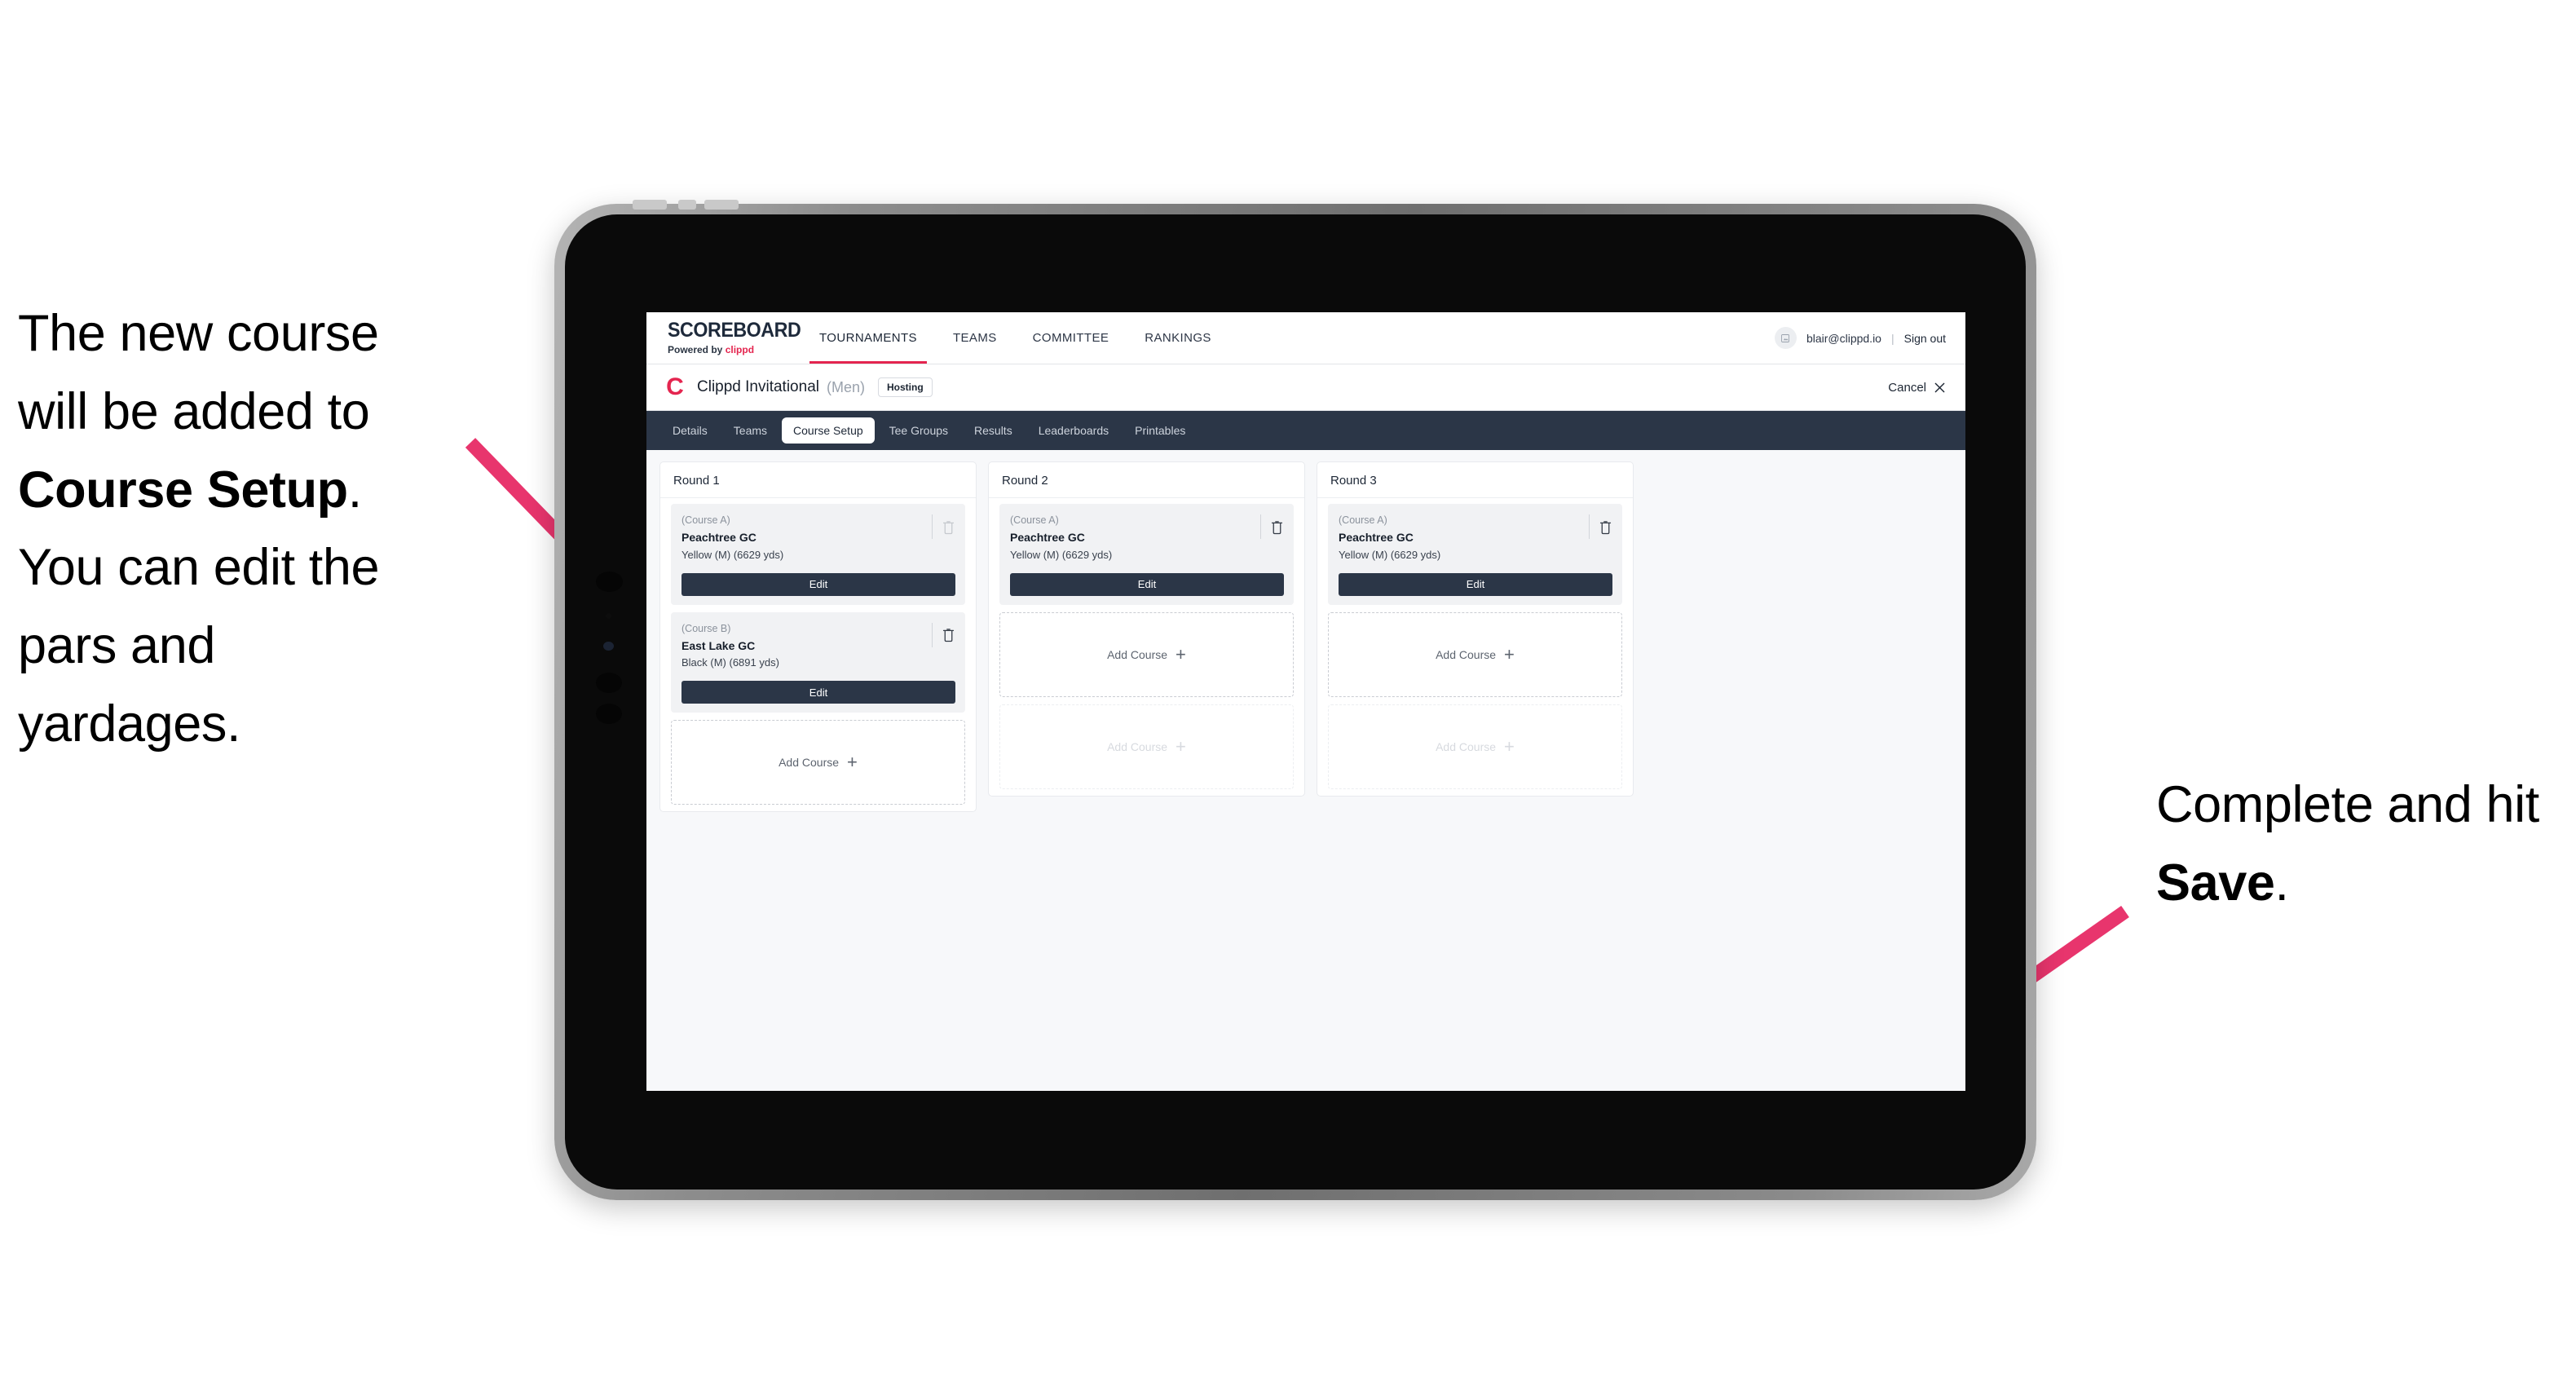 The width and height of the screenshot is (2576, 1386). What do you see at coordinates (1475, 480) in the screenshot?
I see `round-title-3: Round 3` at bounding box center [1475, 480].